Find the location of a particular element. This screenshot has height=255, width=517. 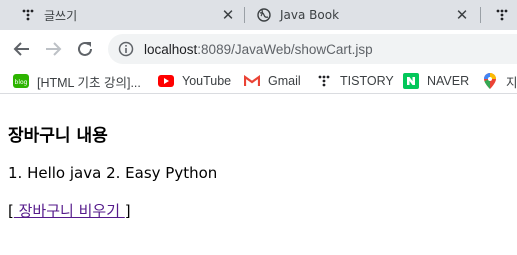

address-bar: localhost:8089/JavaWeb/showCart.jsp is located at coordinates (312, 49).